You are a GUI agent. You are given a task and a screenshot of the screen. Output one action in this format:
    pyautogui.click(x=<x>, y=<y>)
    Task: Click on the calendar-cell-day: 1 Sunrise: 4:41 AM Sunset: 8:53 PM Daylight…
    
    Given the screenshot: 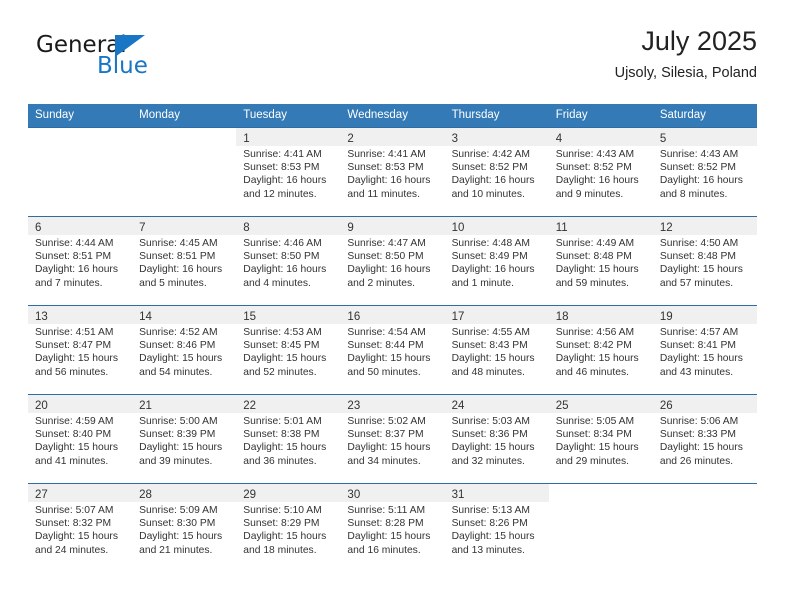 What is the action you would take?
    pyautogui.click(x=288, y=172)
    